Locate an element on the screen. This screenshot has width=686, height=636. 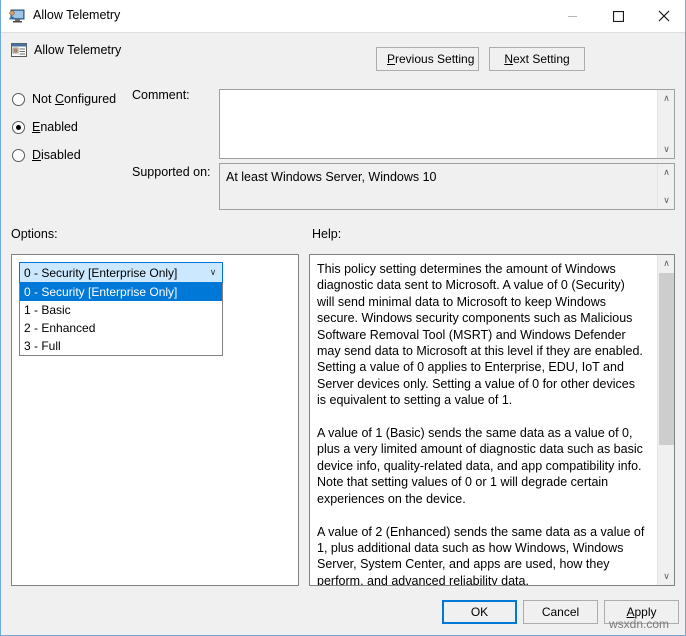
ok-button: OK is located at coordinates (479, 612).